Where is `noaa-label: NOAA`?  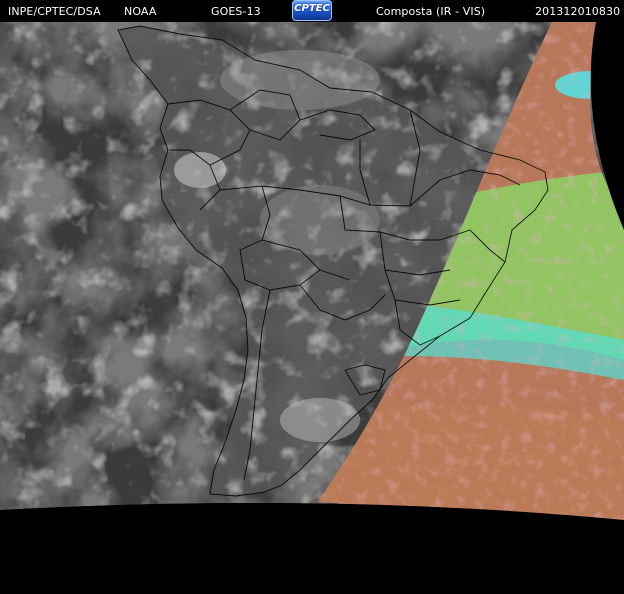 noaa-label: NOAA is located at coordinates (140, 11).